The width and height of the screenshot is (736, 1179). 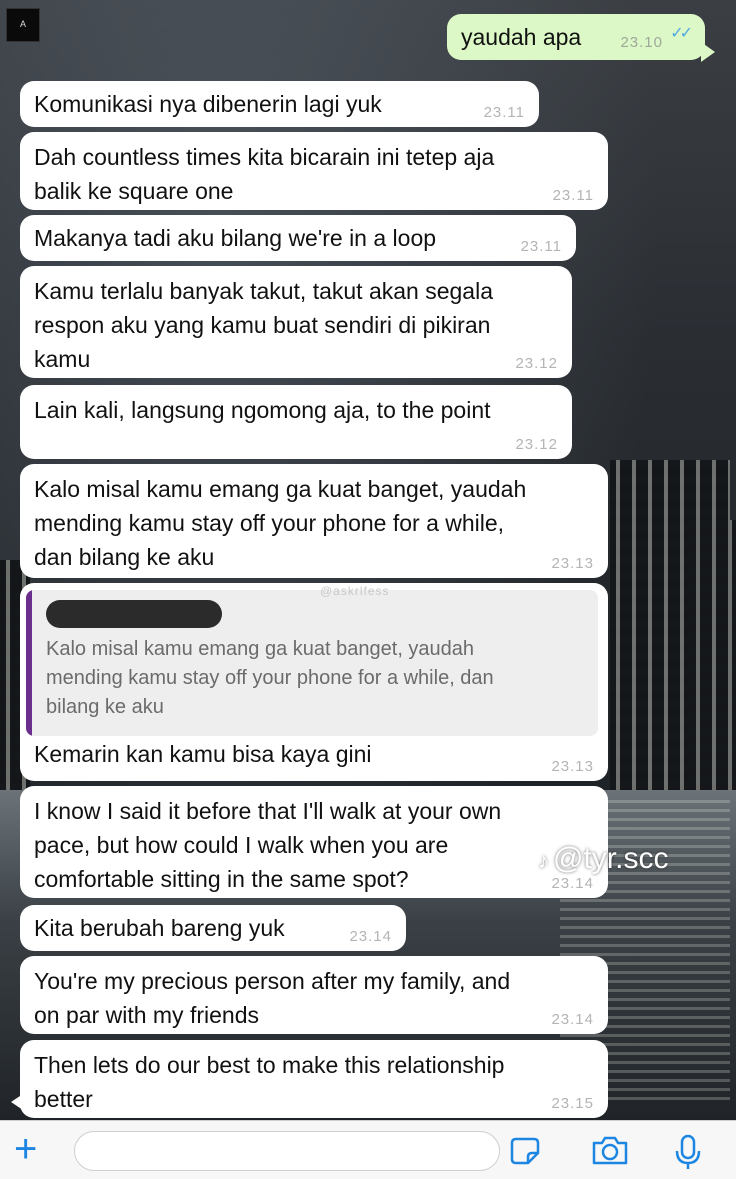 What do you see at coordinates (208, 104) in the screenshot?
I see `message-text: Komunikasi nya dibenerin lagi yuk` at bounding box center [208, 104].